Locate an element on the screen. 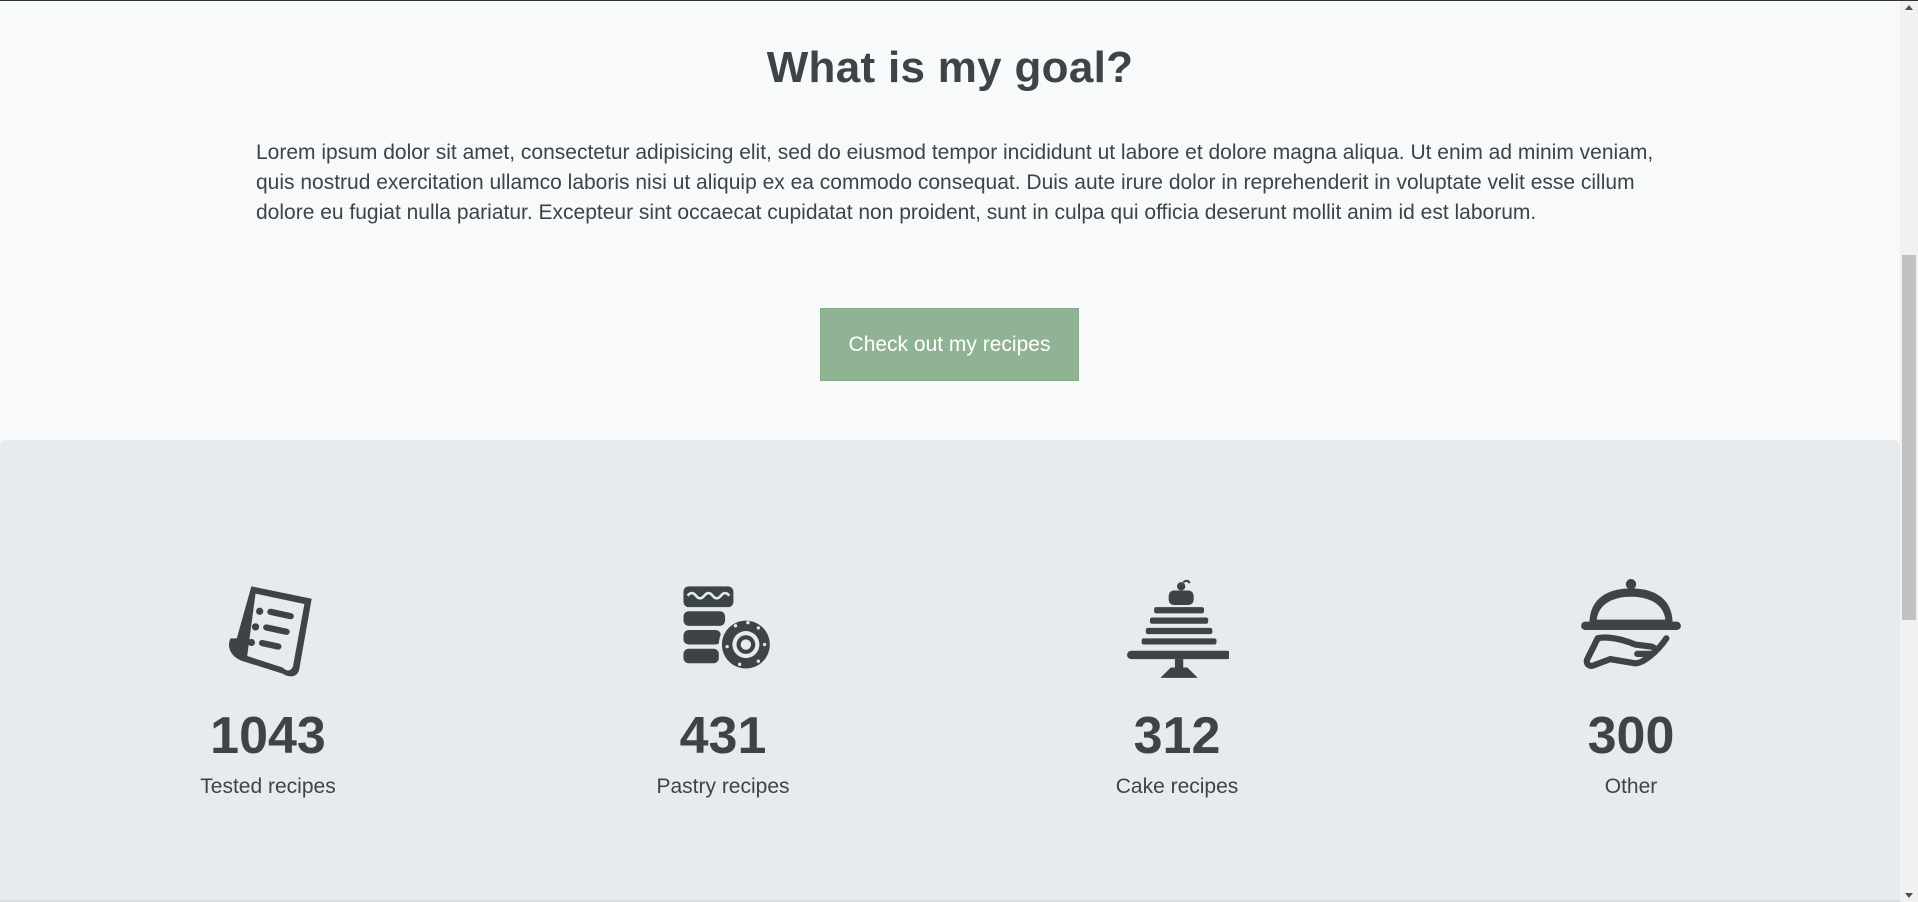 The width and height of the screenshot is (1918, 902). recipe-scroll-icon is located at coordinates (270, 631).